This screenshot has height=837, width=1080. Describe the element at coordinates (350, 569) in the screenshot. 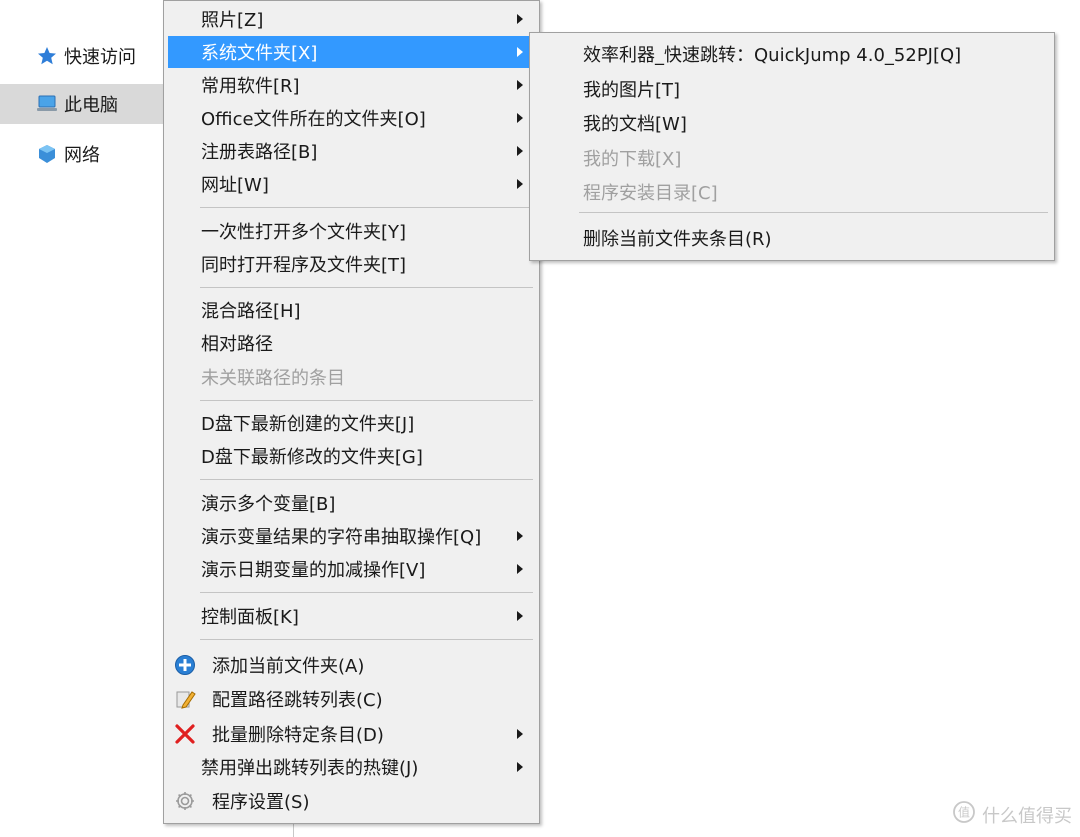

I see `menu-item-demo-date-math: 演示日期变量的加减操作[V]` at that location.